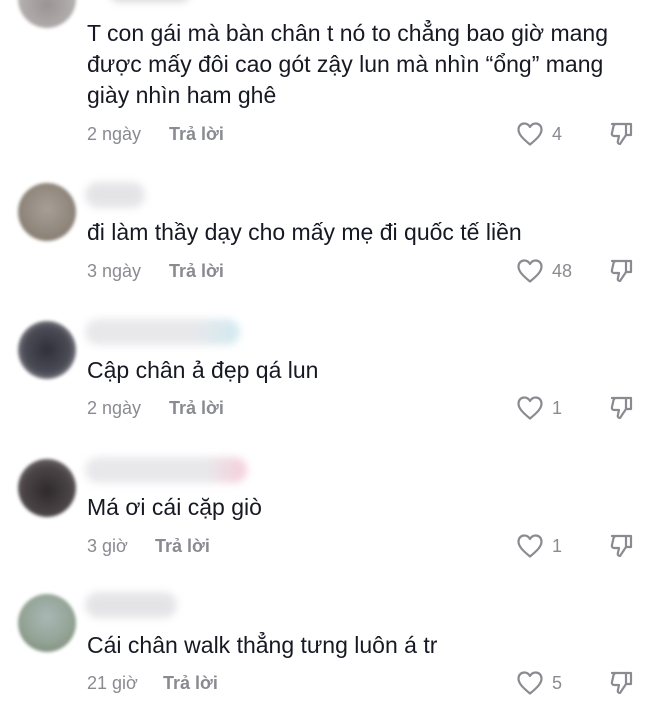 The image size is (660, 714). What do you see at coordinates (174, 507) in the screenshot?
I see `comment-text: Má ơi cái cặp giò` at bounding box center [174, 507].